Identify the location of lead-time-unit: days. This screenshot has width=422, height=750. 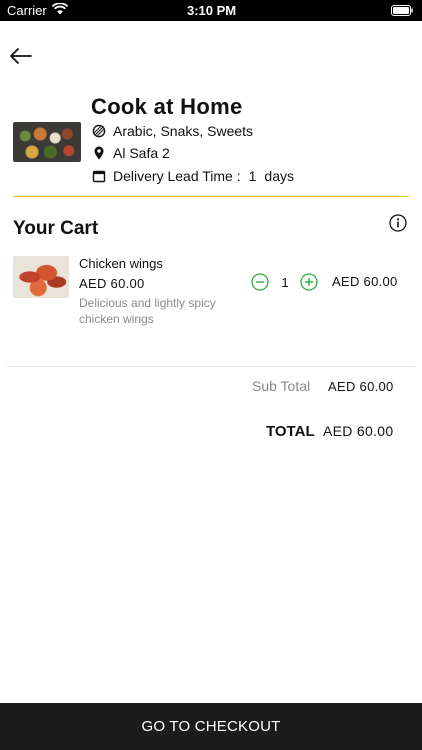
(279, 176).